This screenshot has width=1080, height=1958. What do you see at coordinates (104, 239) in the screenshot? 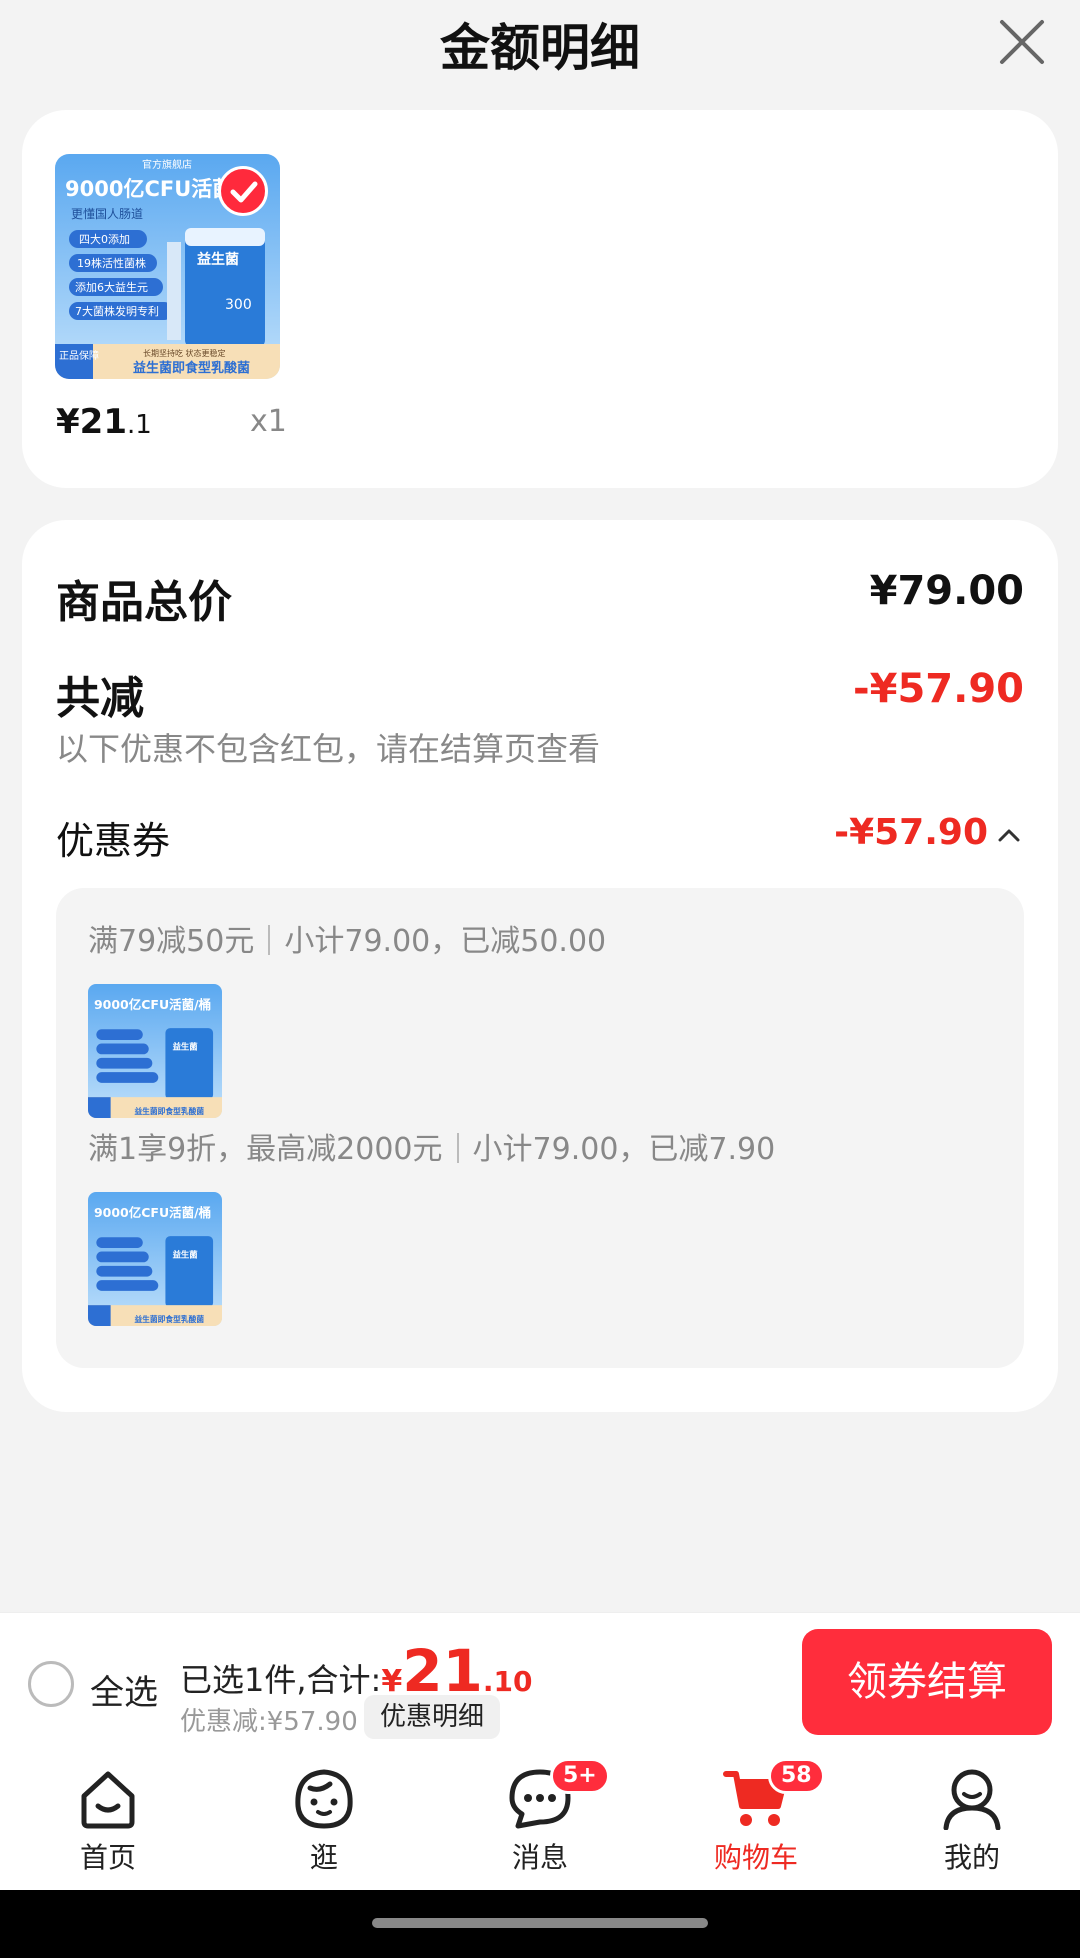
I see `svg-text: 四大0添加` at bounding box center [104, 239].